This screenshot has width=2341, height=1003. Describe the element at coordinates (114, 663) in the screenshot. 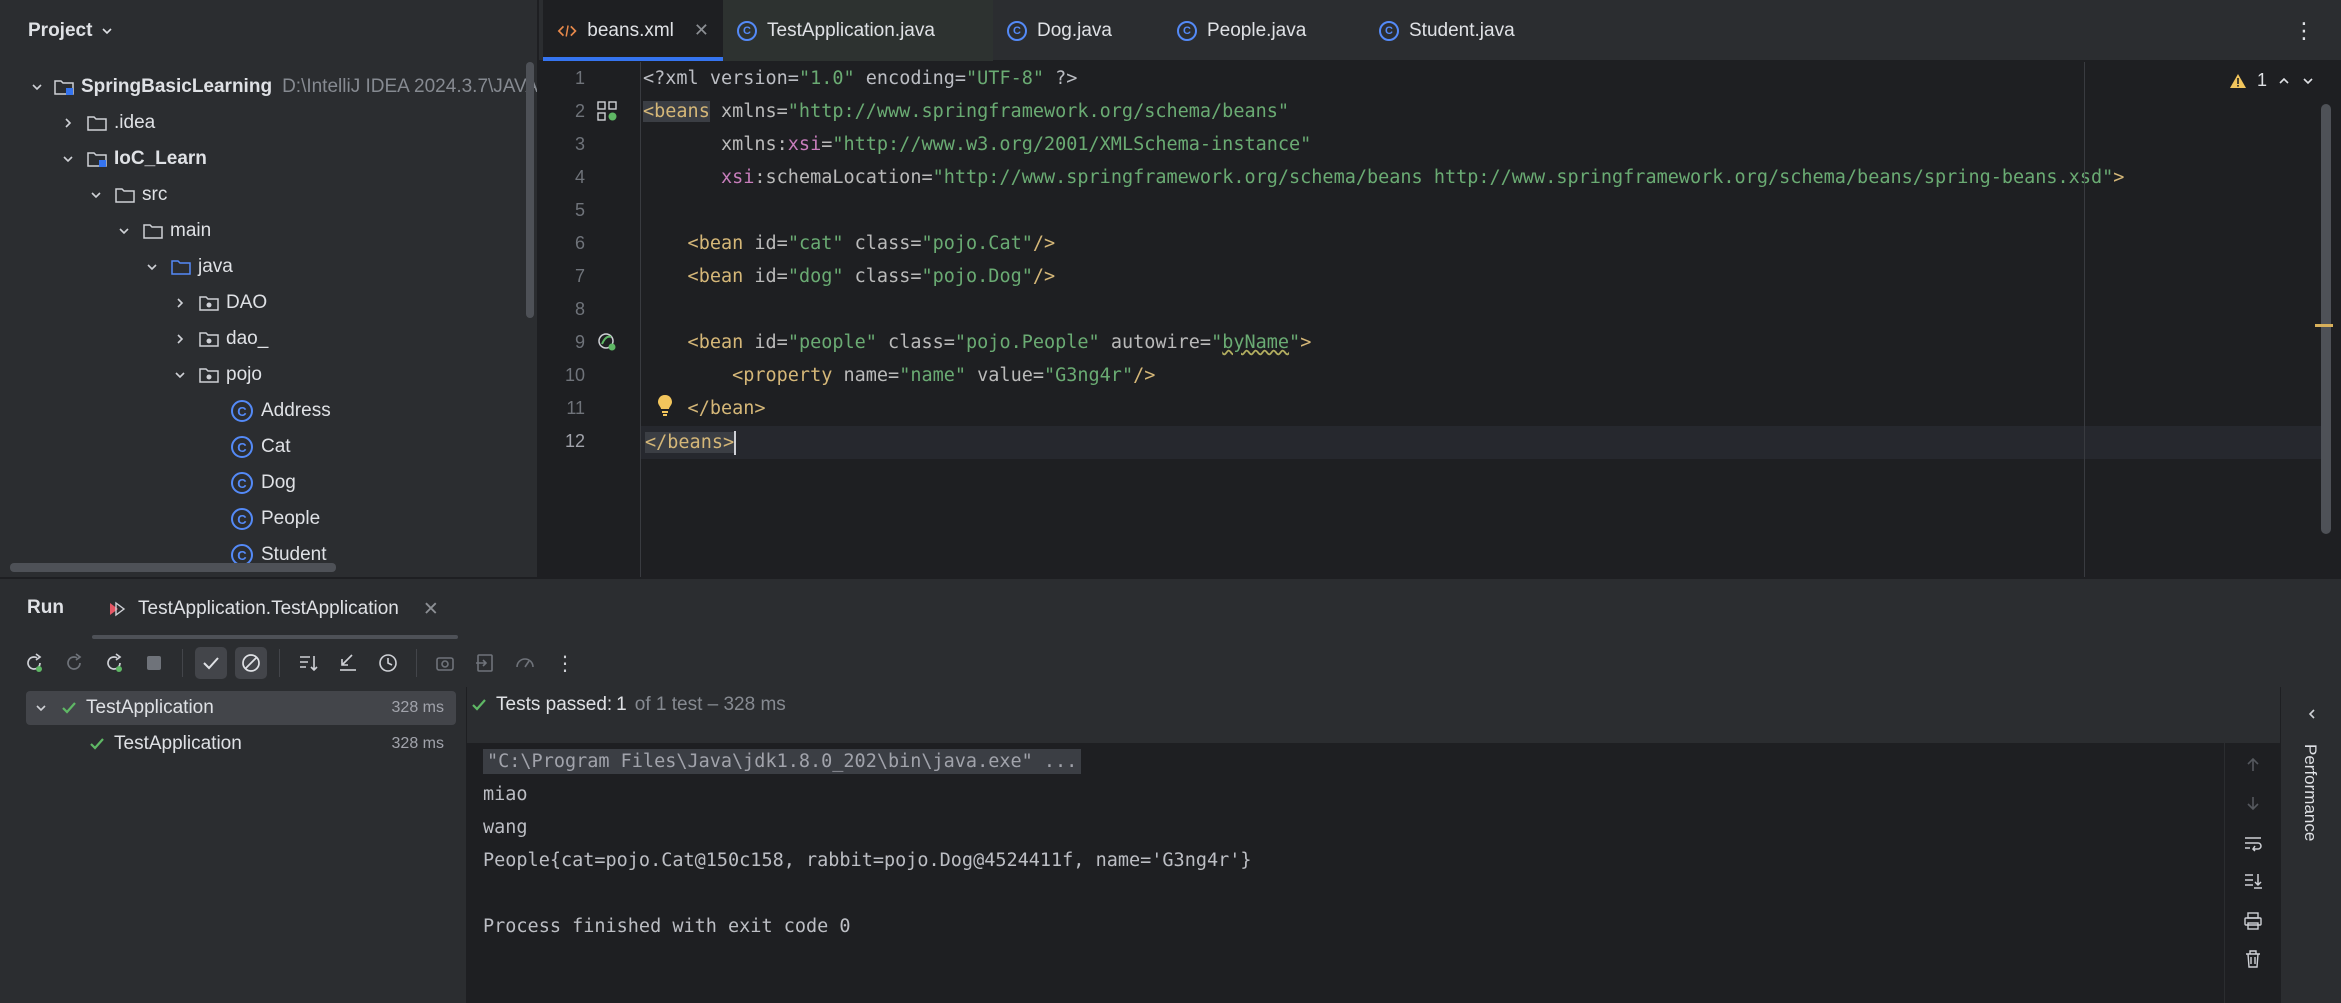

I see `toggle-auto-test-button` at that location.